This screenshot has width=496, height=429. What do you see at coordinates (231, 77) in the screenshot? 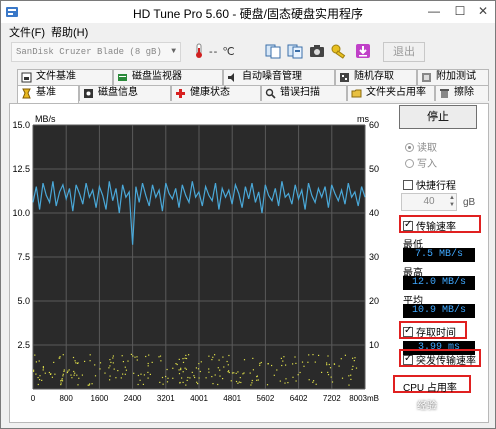
I see `noise-icon` at bounding box center [231, 77].